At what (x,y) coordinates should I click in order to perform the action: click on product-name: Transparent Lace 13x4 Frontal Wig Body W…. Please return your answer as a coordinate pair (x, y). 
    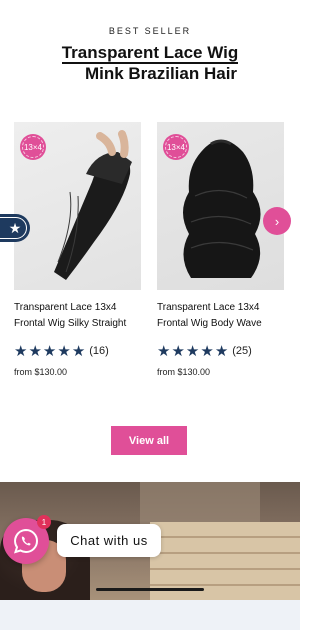
    Looking at the image, I should click on (220, 316).